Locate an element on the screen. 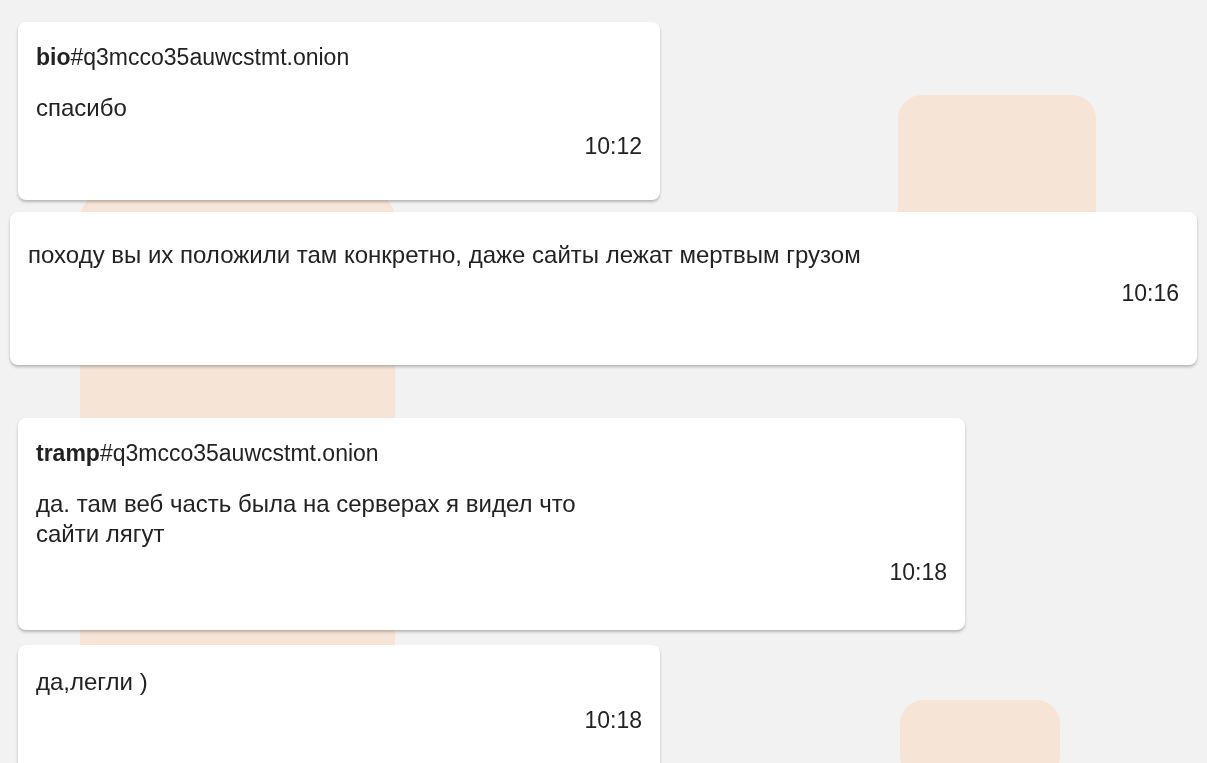 The image size is (1207, 763). message-text: спасибо is located at coordinates (82, 108).